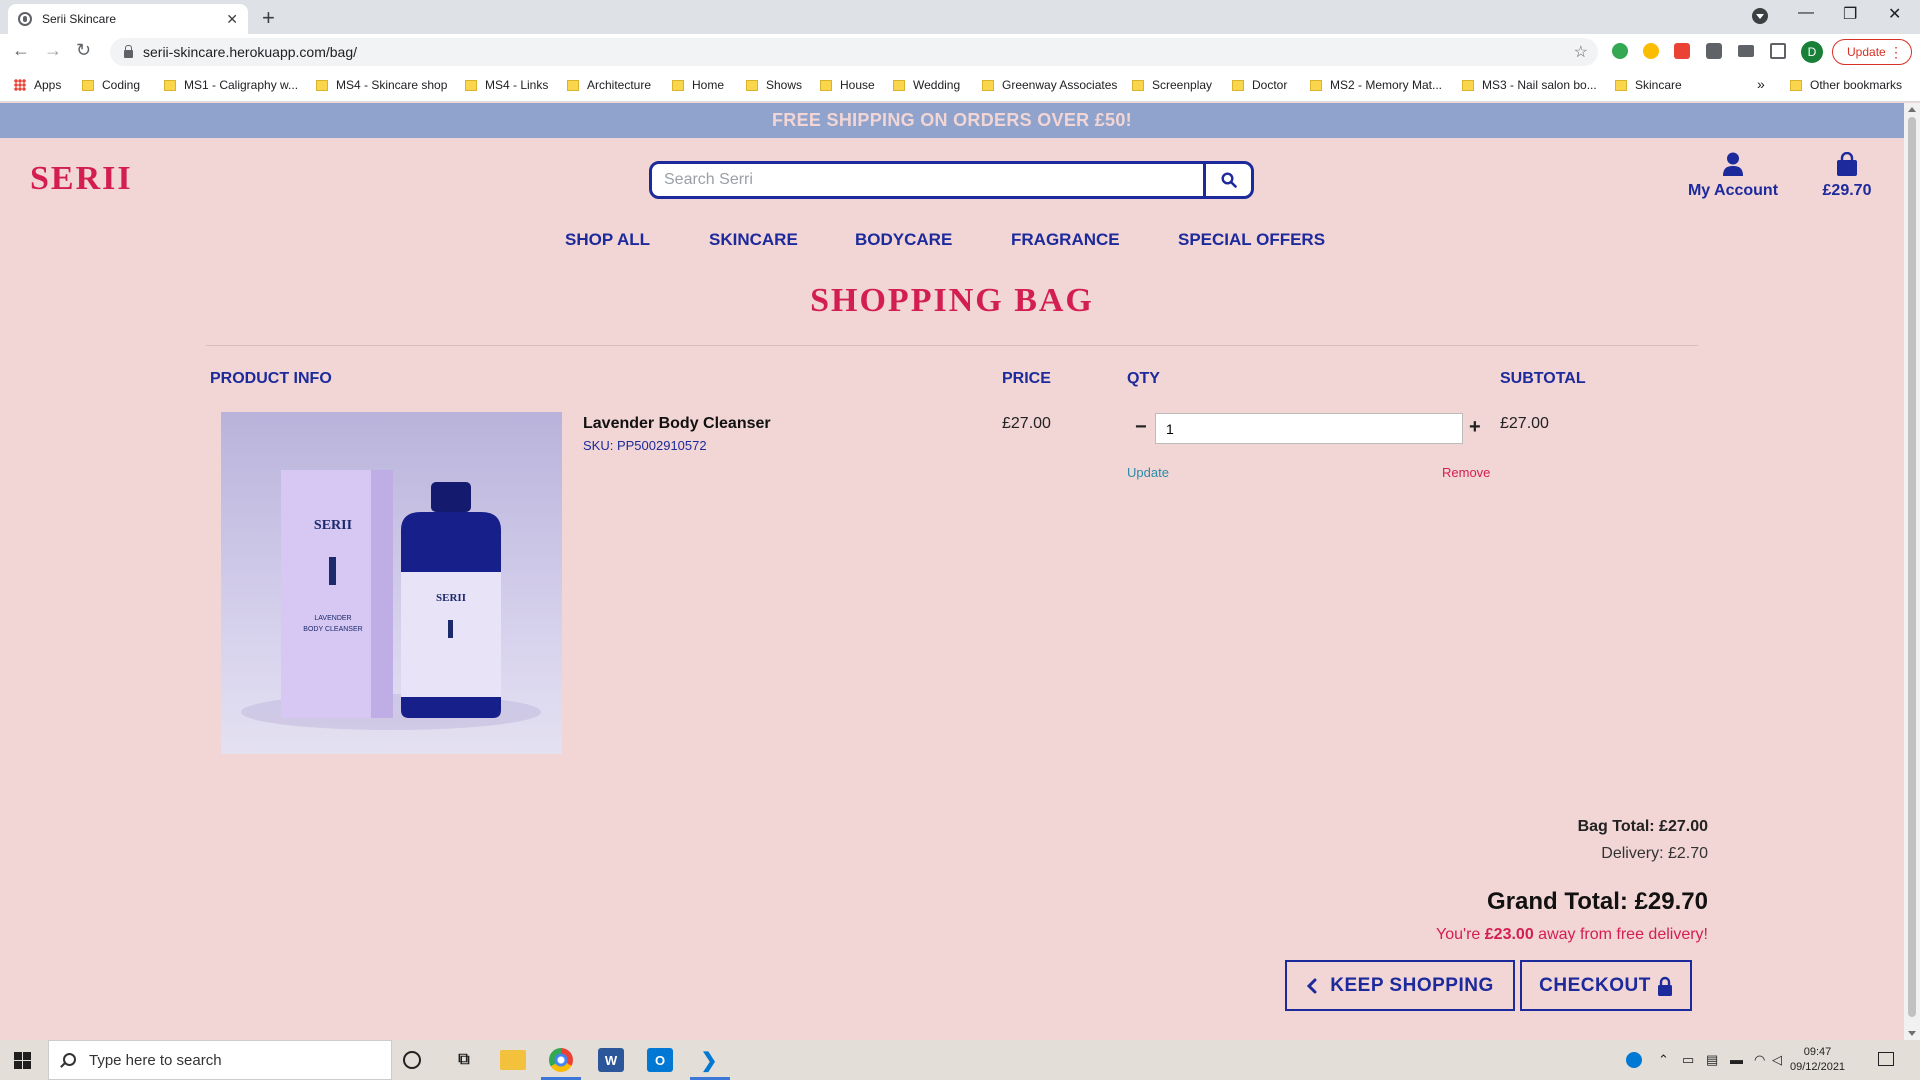 Image resolution: width=1920 pixels, height=1080 pixels. What do you see at coordinates (220, 1060) in the screenshot?
I see `taskbar-search: Type here to search` at bounding box center [220, 1060].